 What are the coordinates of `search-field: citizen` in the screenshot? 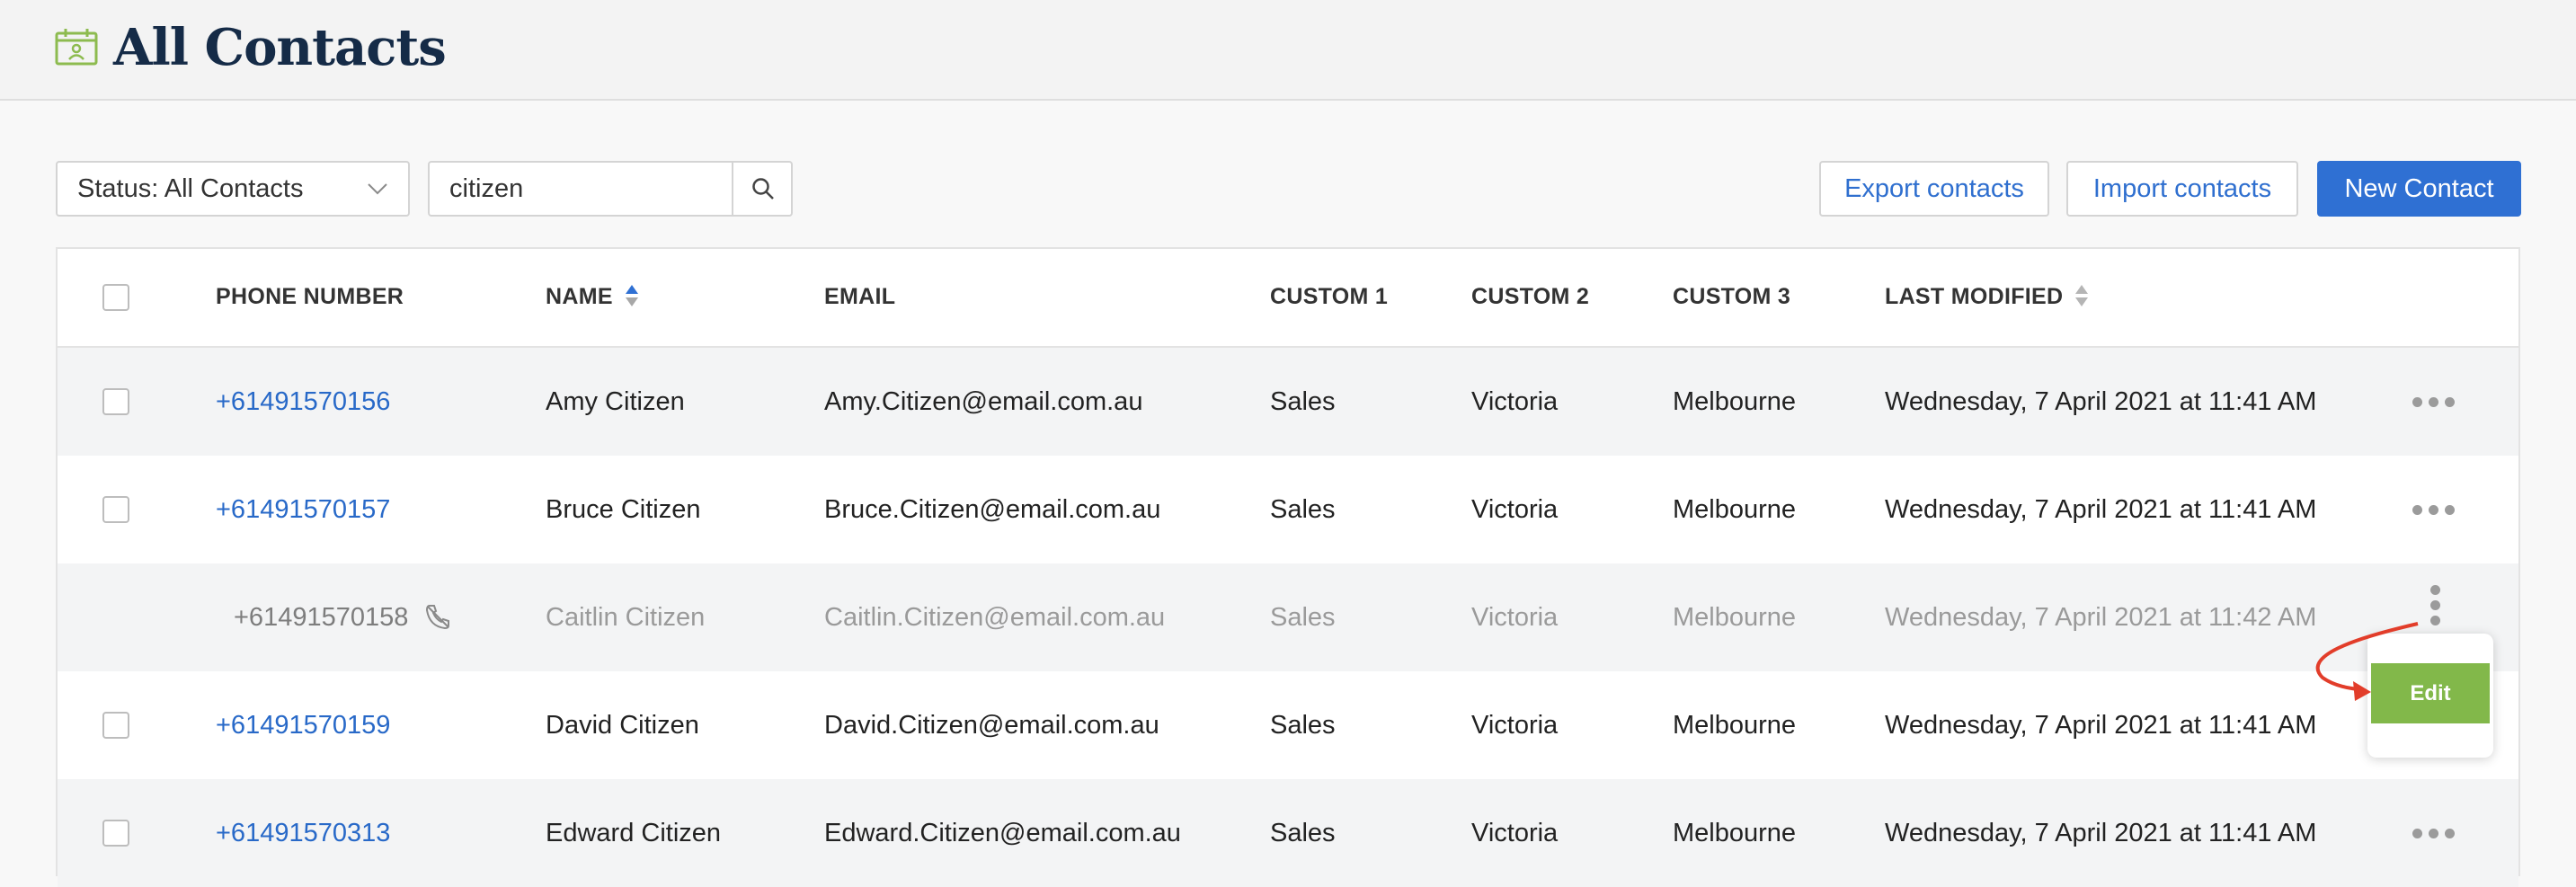 It's located at (610, 189).